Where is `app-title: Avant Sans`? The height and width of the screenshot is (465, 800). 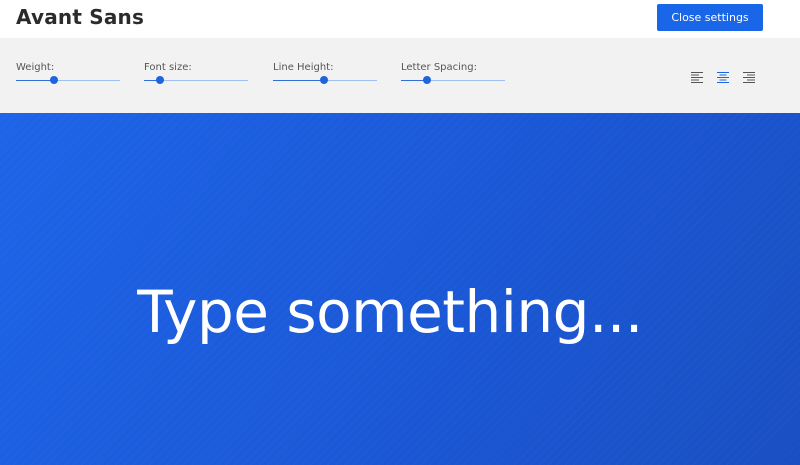 app-title: Avant Sans is located at coordinates (80, 17).